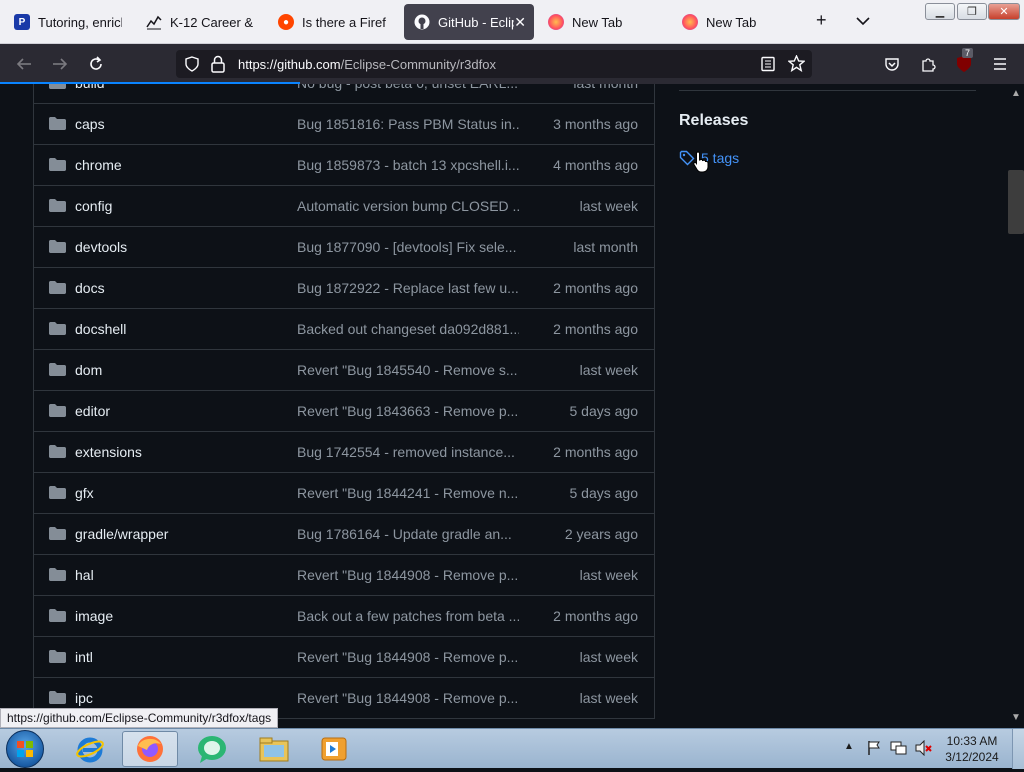 The width and height of the screenshot is (1024, 772). Describe the element at coordinates (90, 87) in the screenshot. I see `file-name-link: build` at that location.